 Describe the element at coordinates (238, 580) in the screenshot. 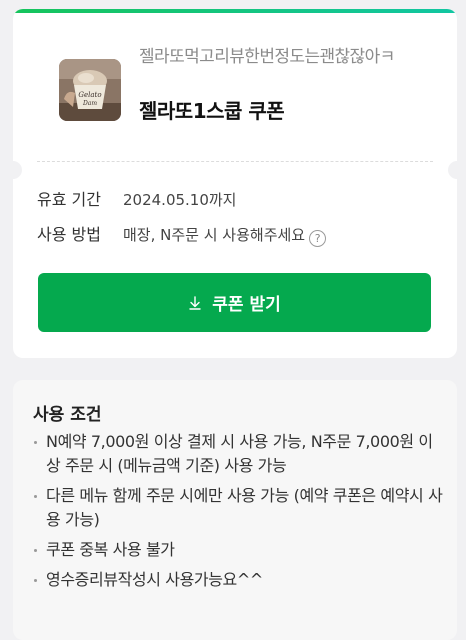

I see `condition-item: 영수증리뷰작성시 사용가능요^^` at that location.